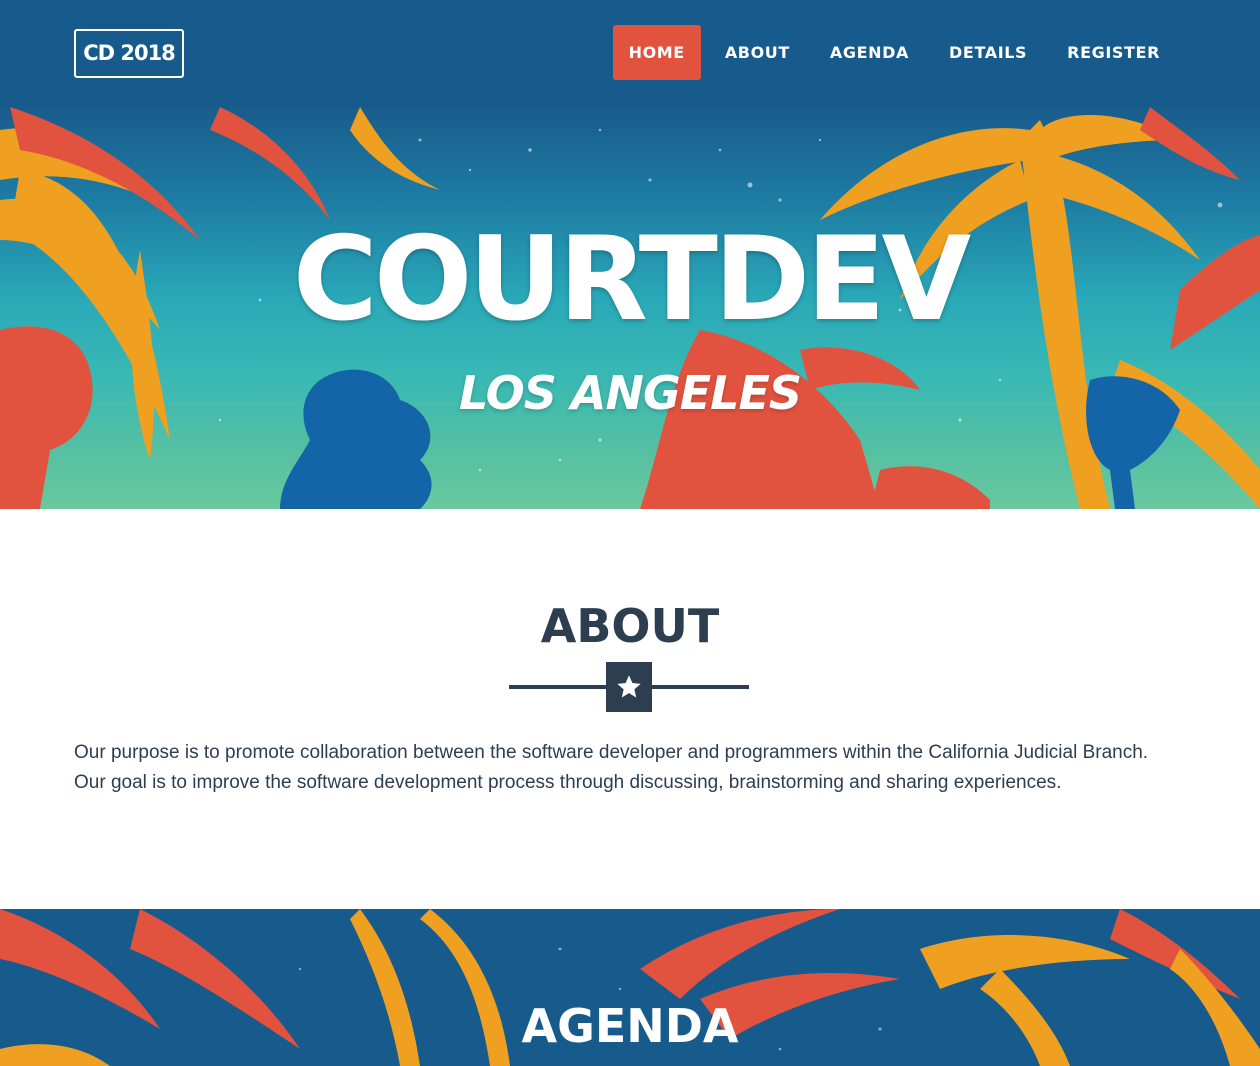 Image resolution: width=1260 pixels, height=1066 pixels. I want to click on main-nav: HOME ABOUT AGENDA DETAILS REGISTER, so click(896, 52).